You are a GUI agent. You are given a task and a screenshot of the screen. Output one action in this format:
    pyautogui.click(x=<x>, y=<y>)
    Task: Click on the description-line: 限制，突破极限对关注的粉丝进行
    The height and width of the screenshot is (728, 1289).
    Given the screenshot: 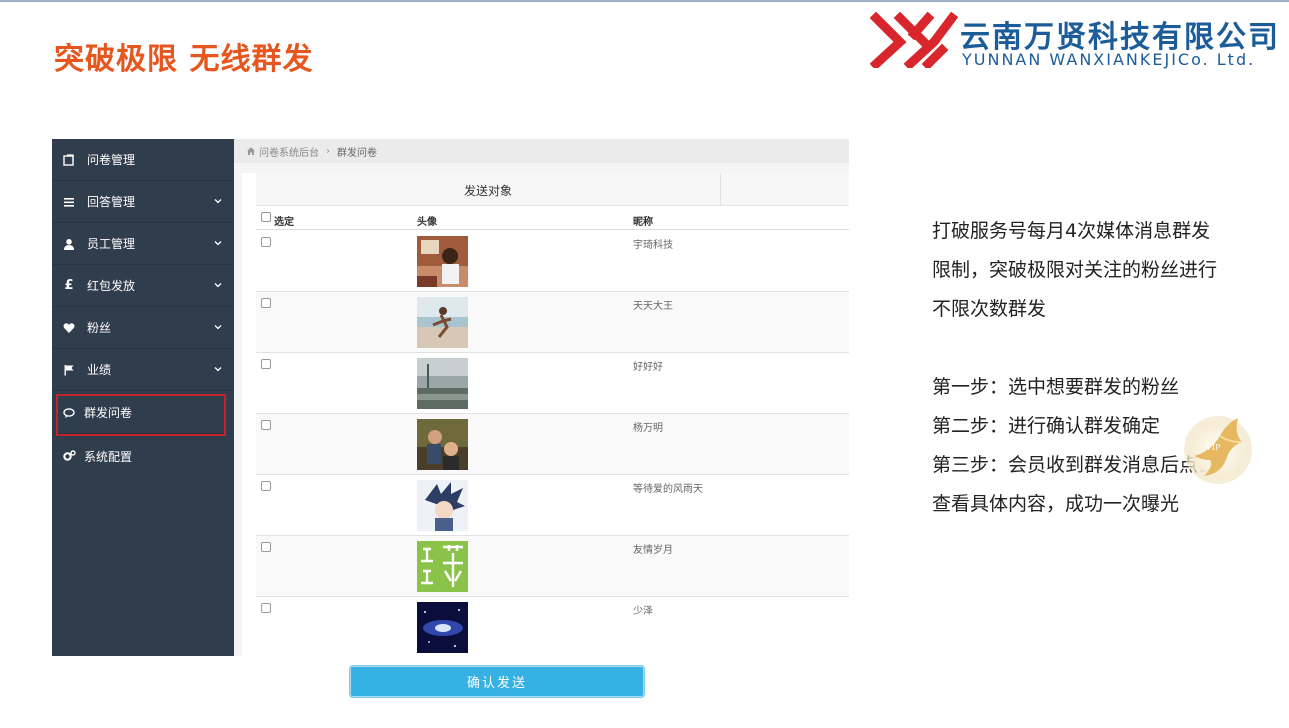 What is the action you would take?
    pyautogui.click(x=1075, y=270)
    